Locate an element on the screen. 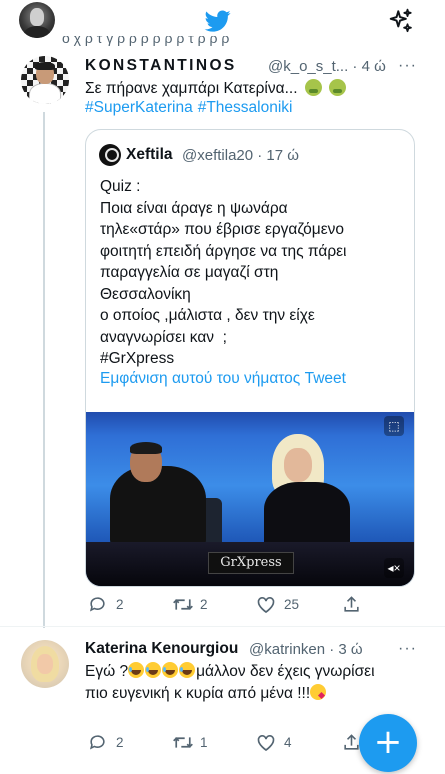  kiss-emoji-icon is located at coordinates (318, 692).